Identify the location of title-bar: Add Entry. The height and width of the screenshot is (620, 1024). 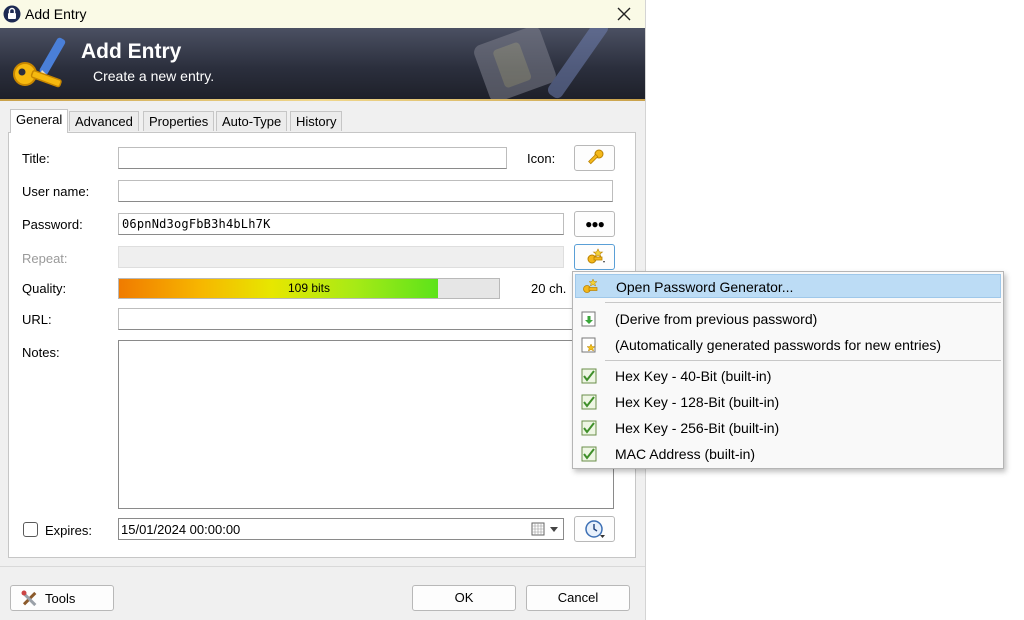
(322, 14).